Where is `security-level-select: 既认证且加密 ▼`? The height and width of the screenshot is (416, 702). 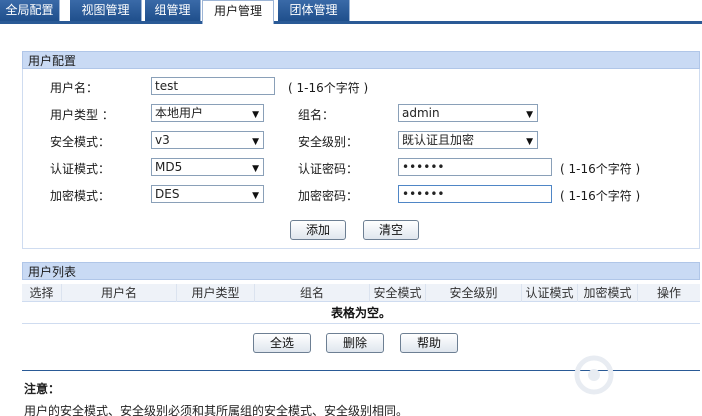
security-level-select: 既认证且加密 ▼ is located at coordinates (468, 140).